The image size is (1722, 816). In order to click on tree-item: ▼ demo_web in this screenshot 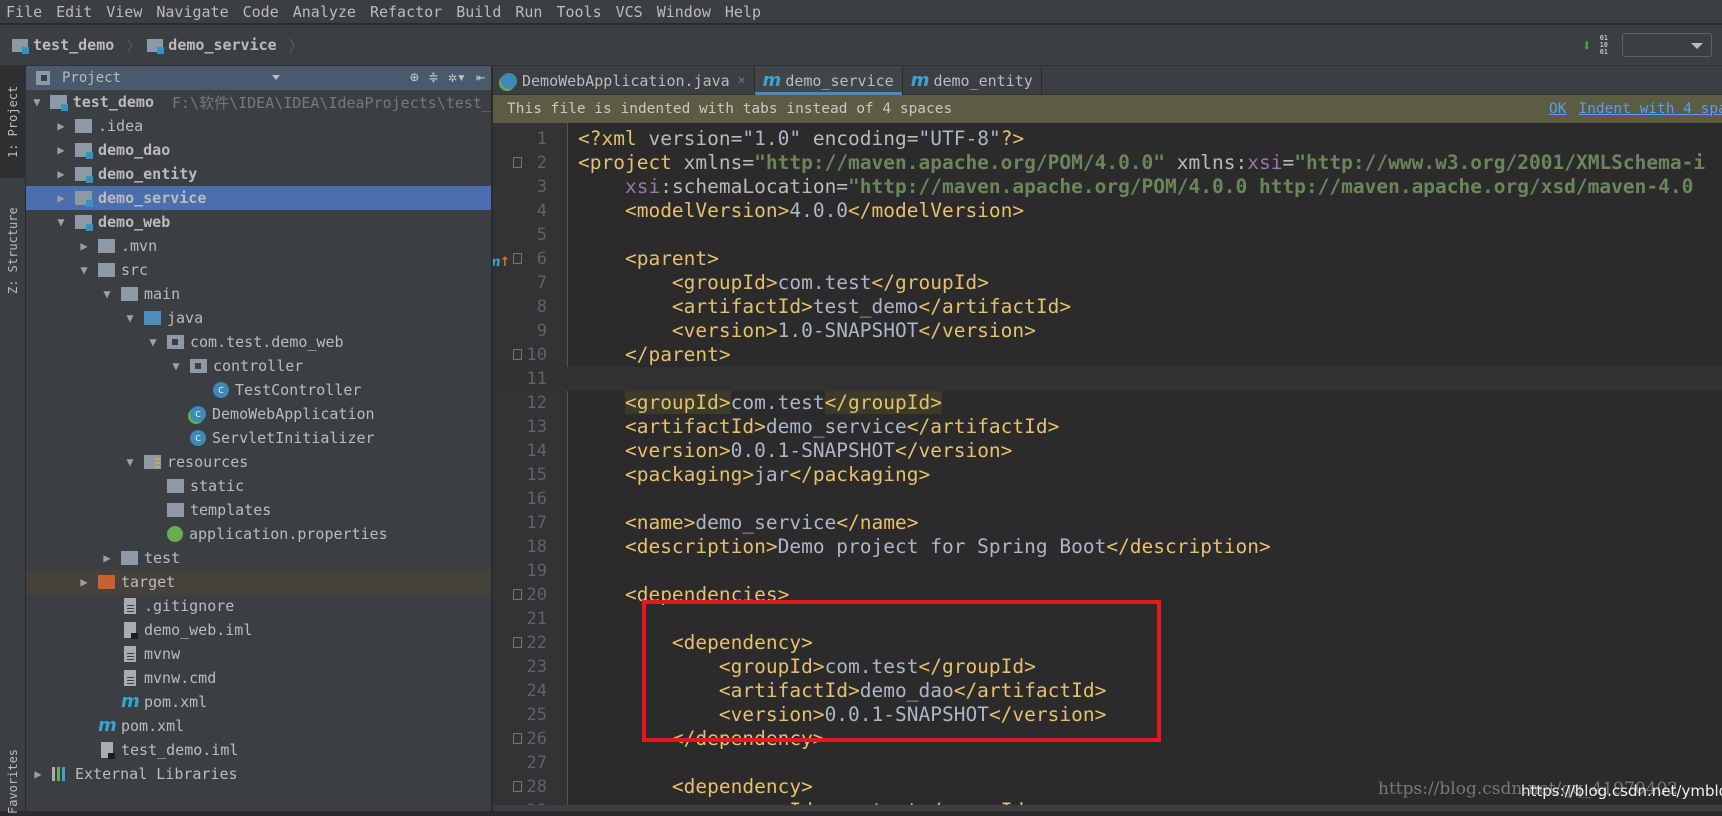, I will do `click(258, 222)`.